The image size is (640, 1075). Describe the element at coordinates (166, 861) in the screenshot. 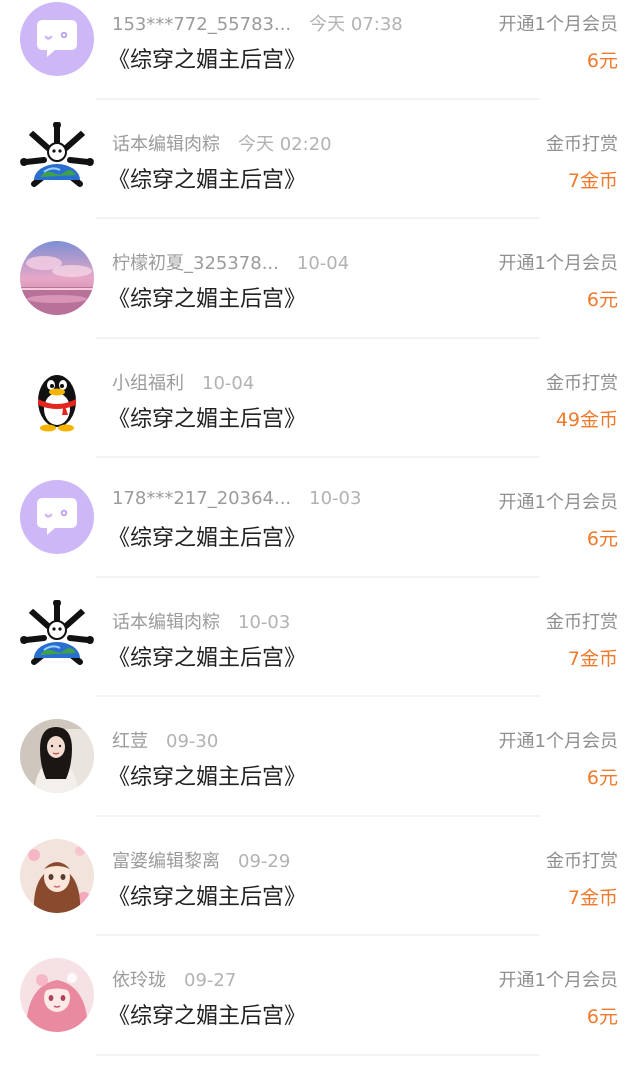

I see `user-name: 富婆编辑黎离` at that location.